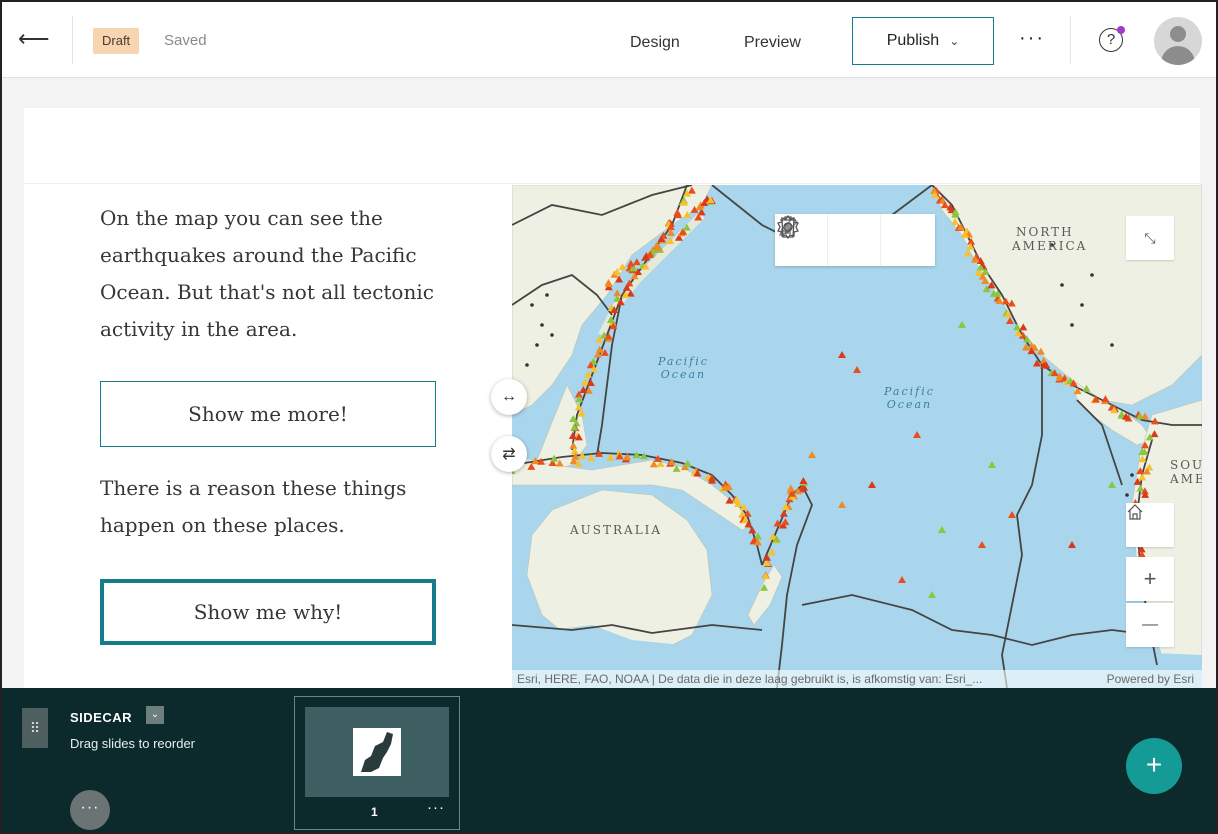 This screenshot has width=1218, height=834. I want to click on powered-by-esri: Powered by Esri, so click(1150, 679).